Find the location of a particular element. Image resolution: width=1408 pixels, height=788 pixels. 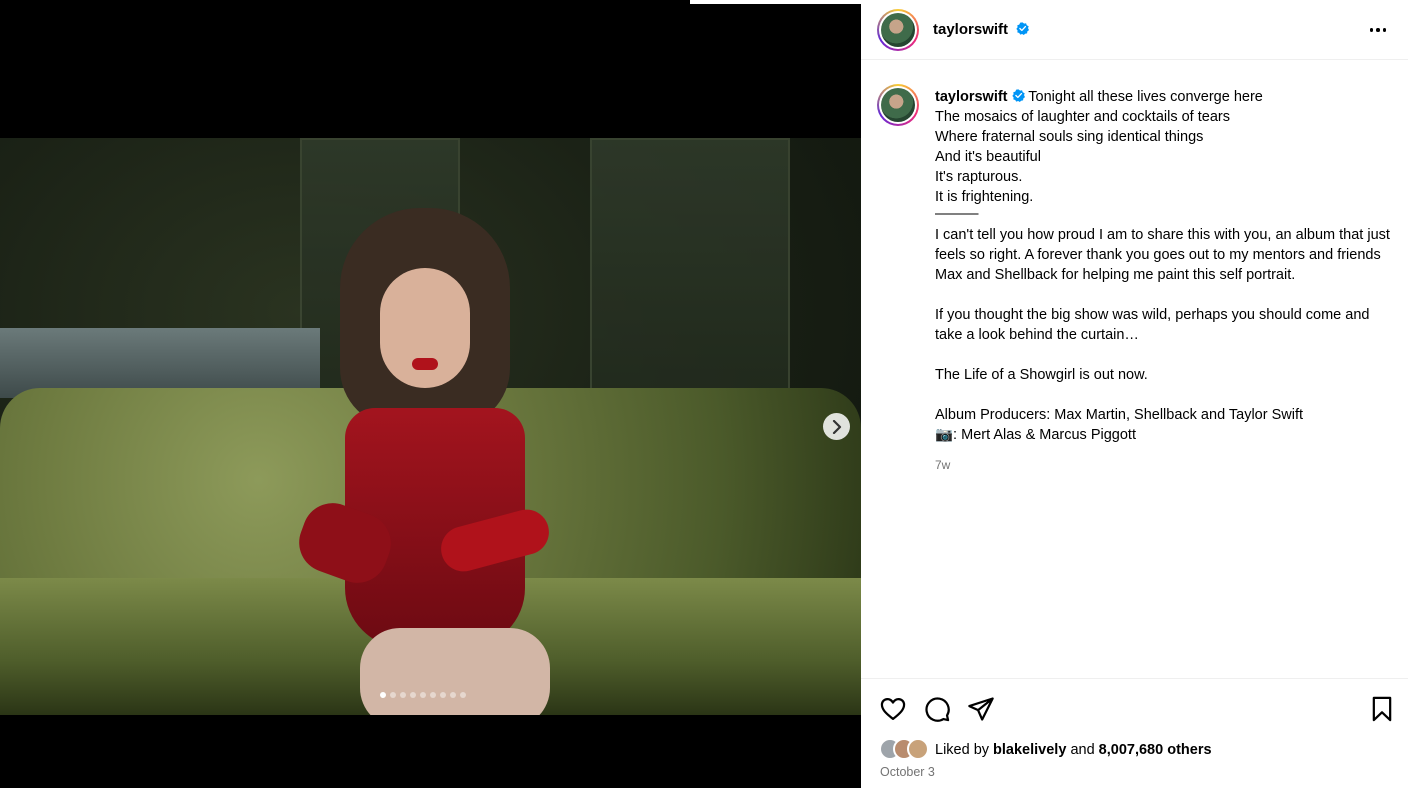

comment-icon is located at coordinates (937, 709).